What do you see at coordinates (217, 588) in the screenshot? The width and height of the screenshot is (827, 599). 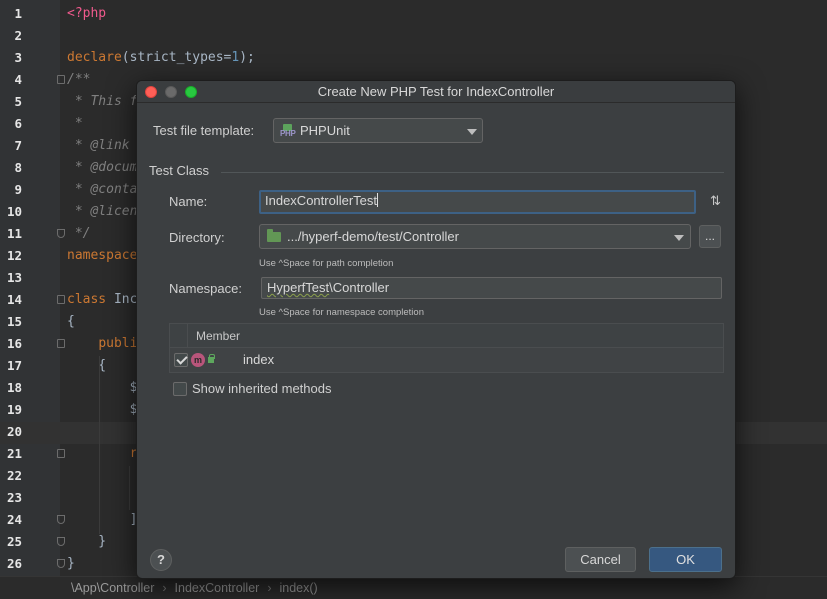 I see `breadcrumb-item: IndexController` at bounding box center [217, 588].